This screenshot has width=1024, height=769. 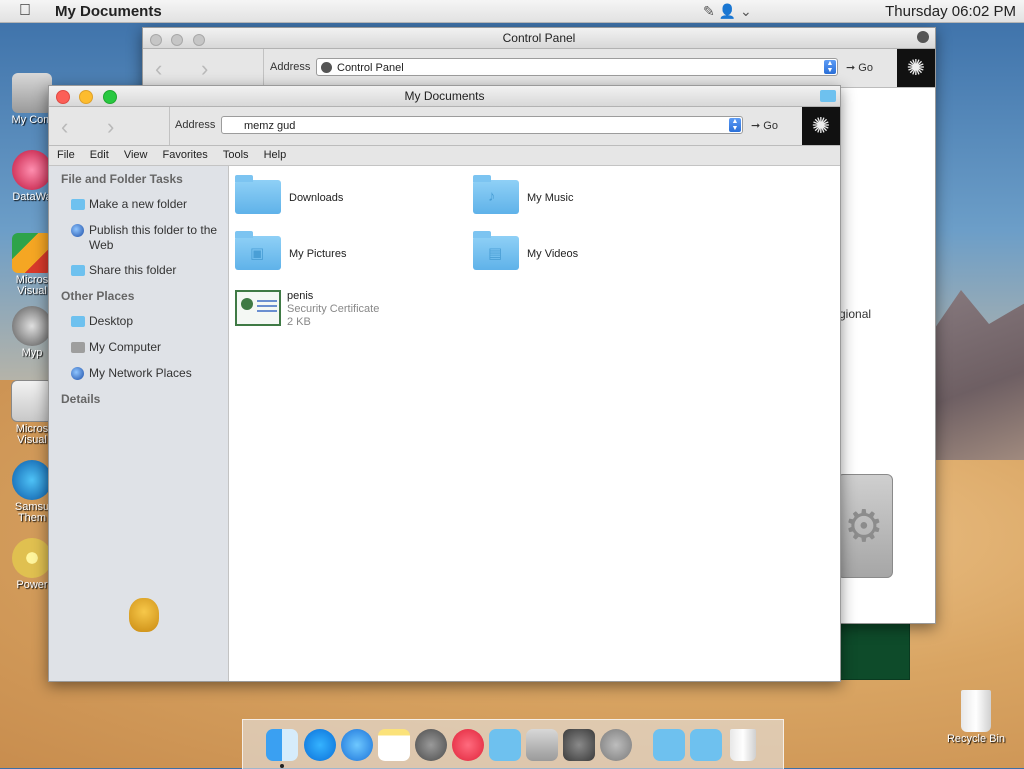 I want to click on menu-view: View, so click(x=136, y=155).